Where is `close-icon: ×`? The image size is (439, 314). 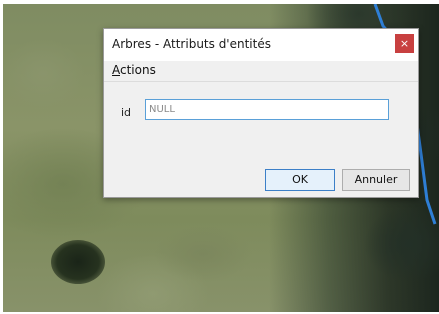 close-icon: × is located at coordinates (404, 43).